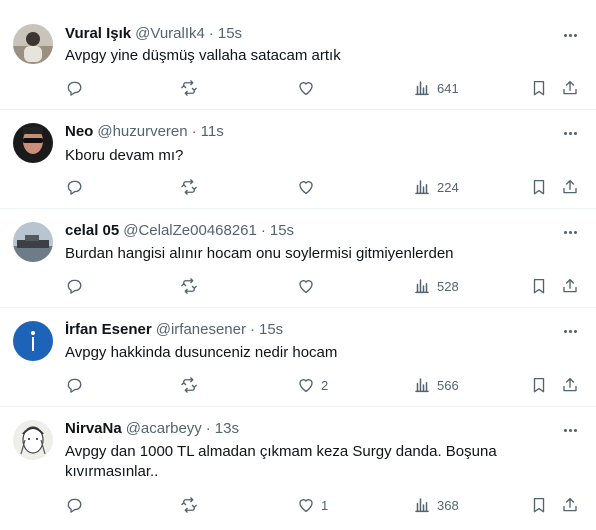  Describe the element at coordinates (448, 286) in the screenshot. I see `views-count: 528` at that location.